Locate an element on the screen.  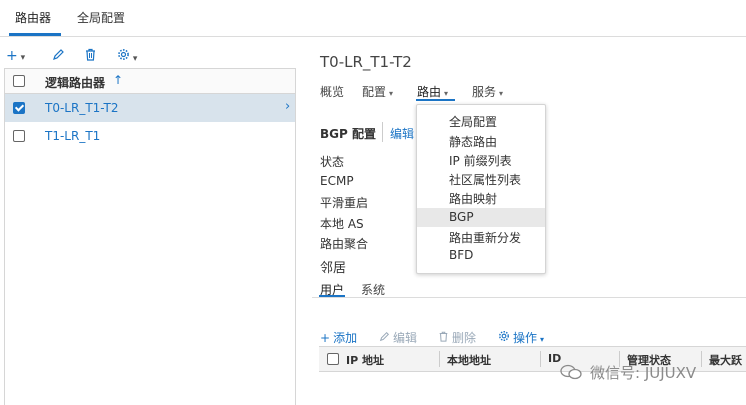
menu-item-route-redistribution: 路由重新分发 is located at coordinates (481, 236).